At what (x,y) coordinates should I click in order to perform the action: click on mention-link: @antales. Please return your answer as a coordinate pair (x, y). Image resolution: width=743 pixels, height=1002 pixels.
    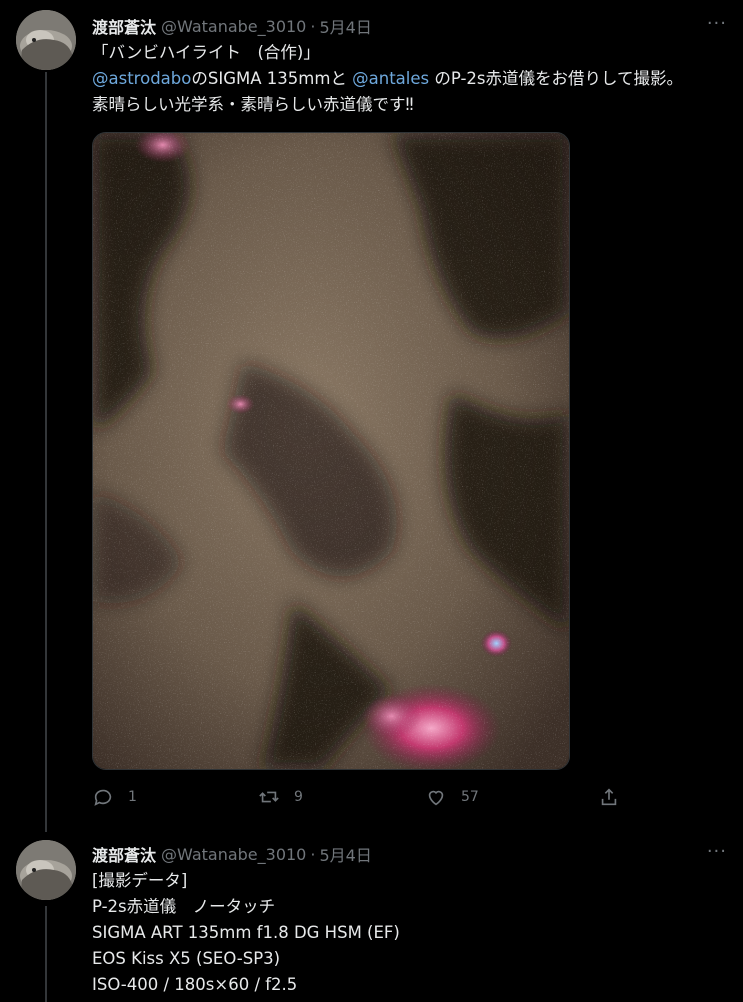
    Looking at the image, I should click on (390, 78).